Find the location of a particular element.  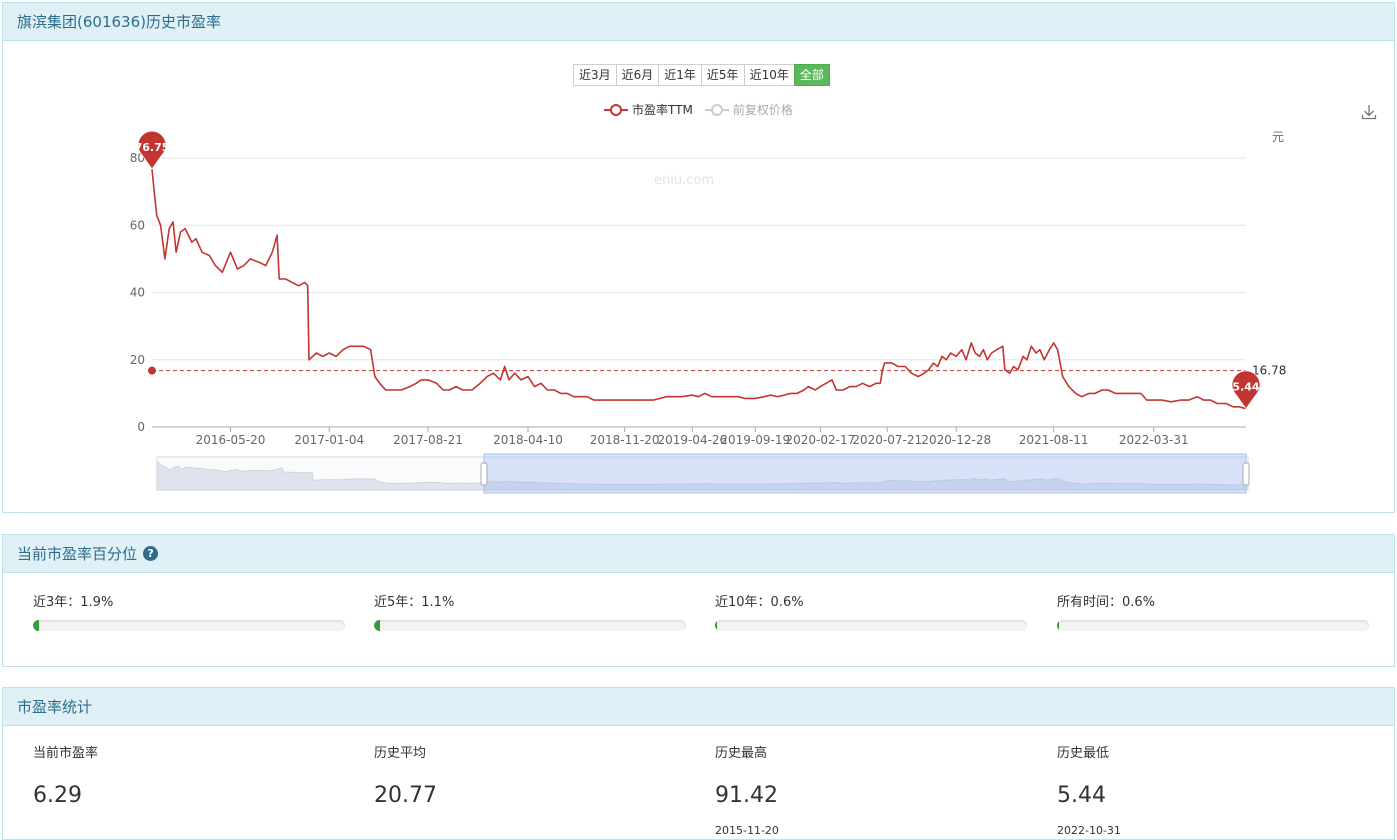

y-tick-label: 20 is located at coordinates (137, 360).